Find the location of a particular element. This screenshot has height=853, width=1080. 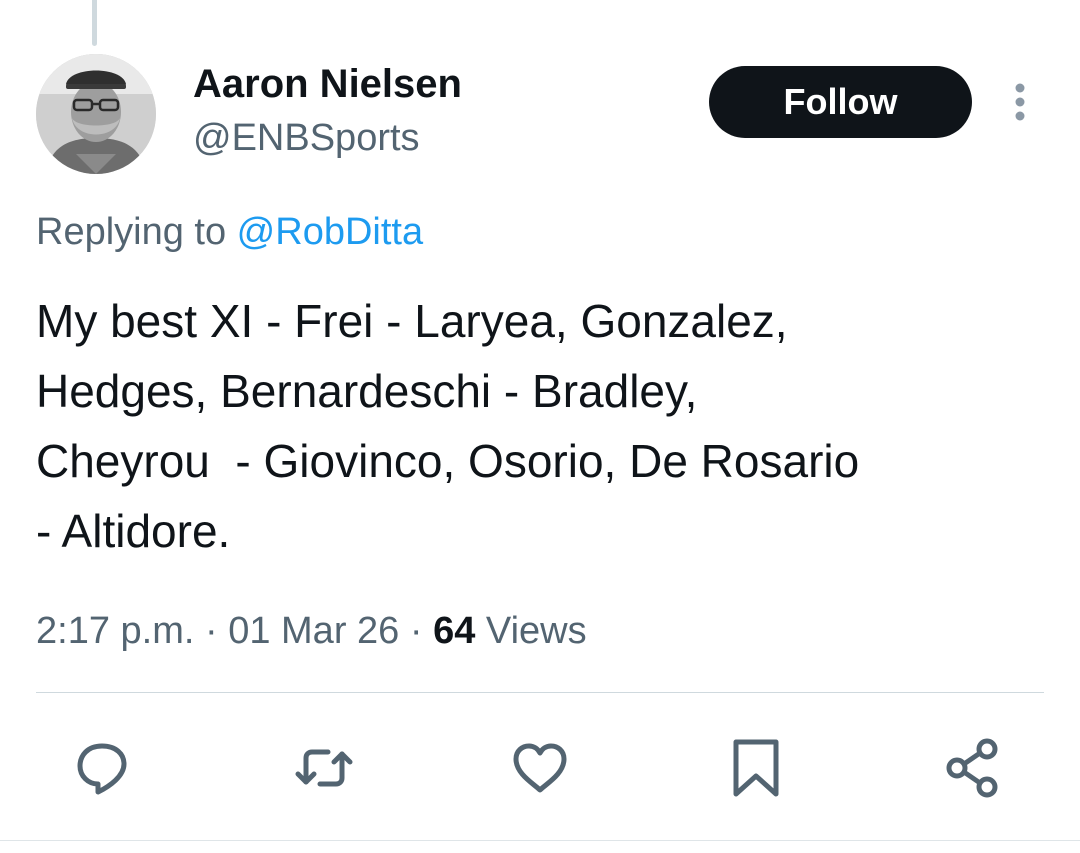

like-icon is located at coordinates (540, 768).